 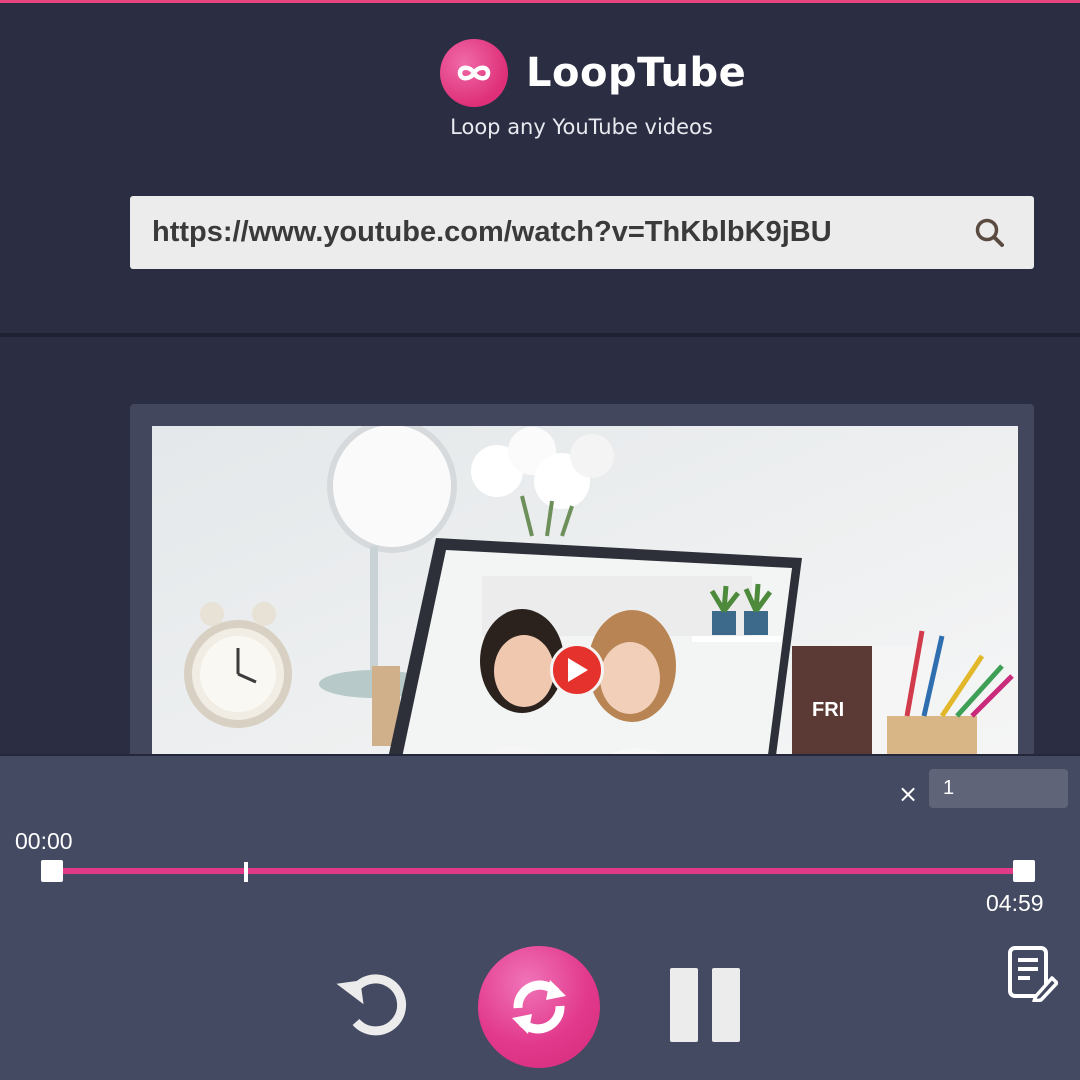 I want to click on notes-edit-icon, so click(x=1032, y=973).